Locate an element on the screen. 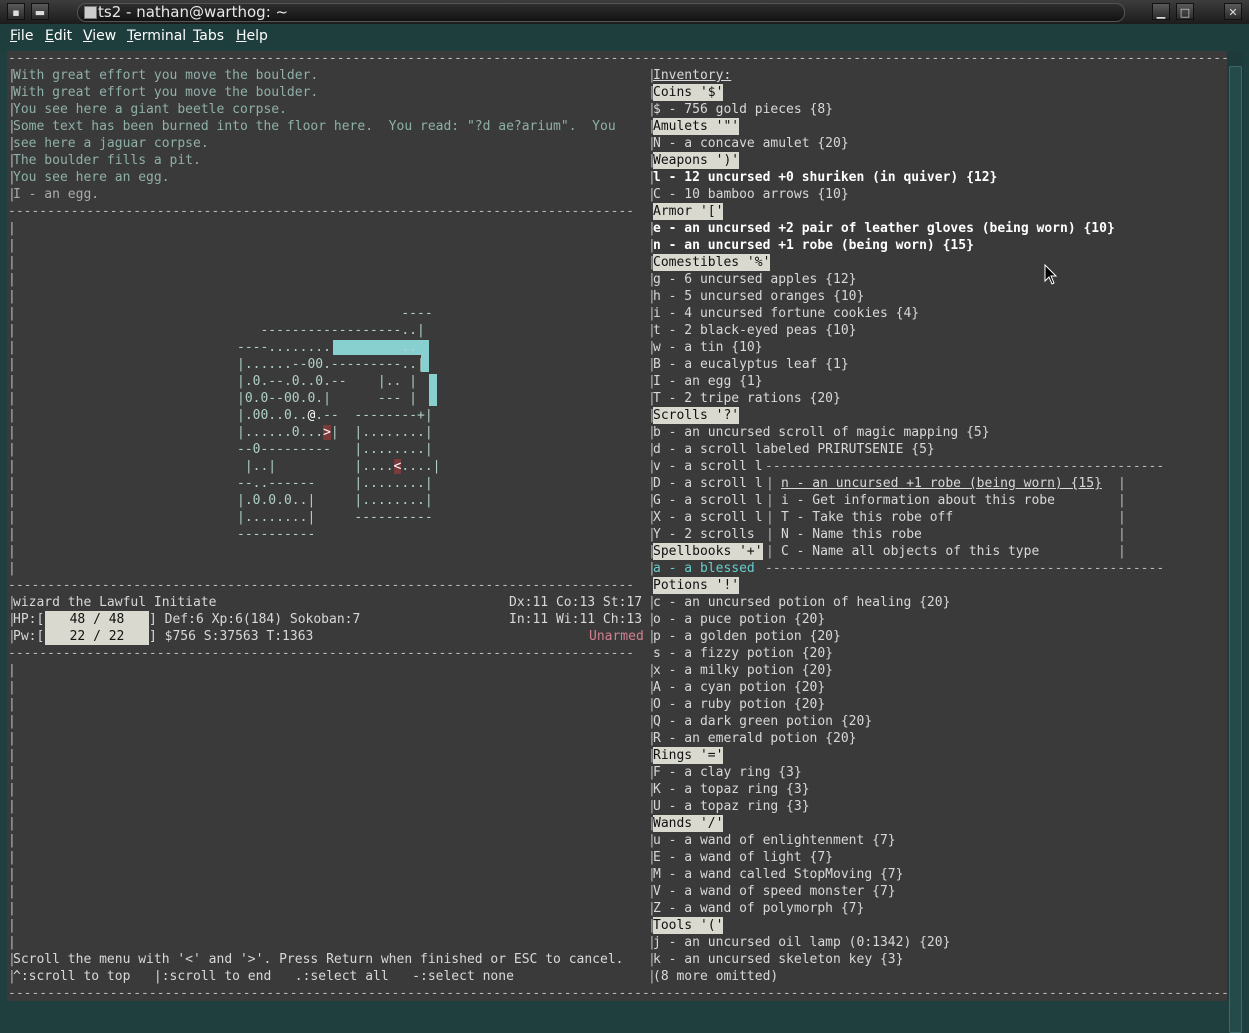 Image resolution: width=1249 pixels, height=1033 pixels. map-row: |......0...>| |........| is located at coordinates (335, 432).